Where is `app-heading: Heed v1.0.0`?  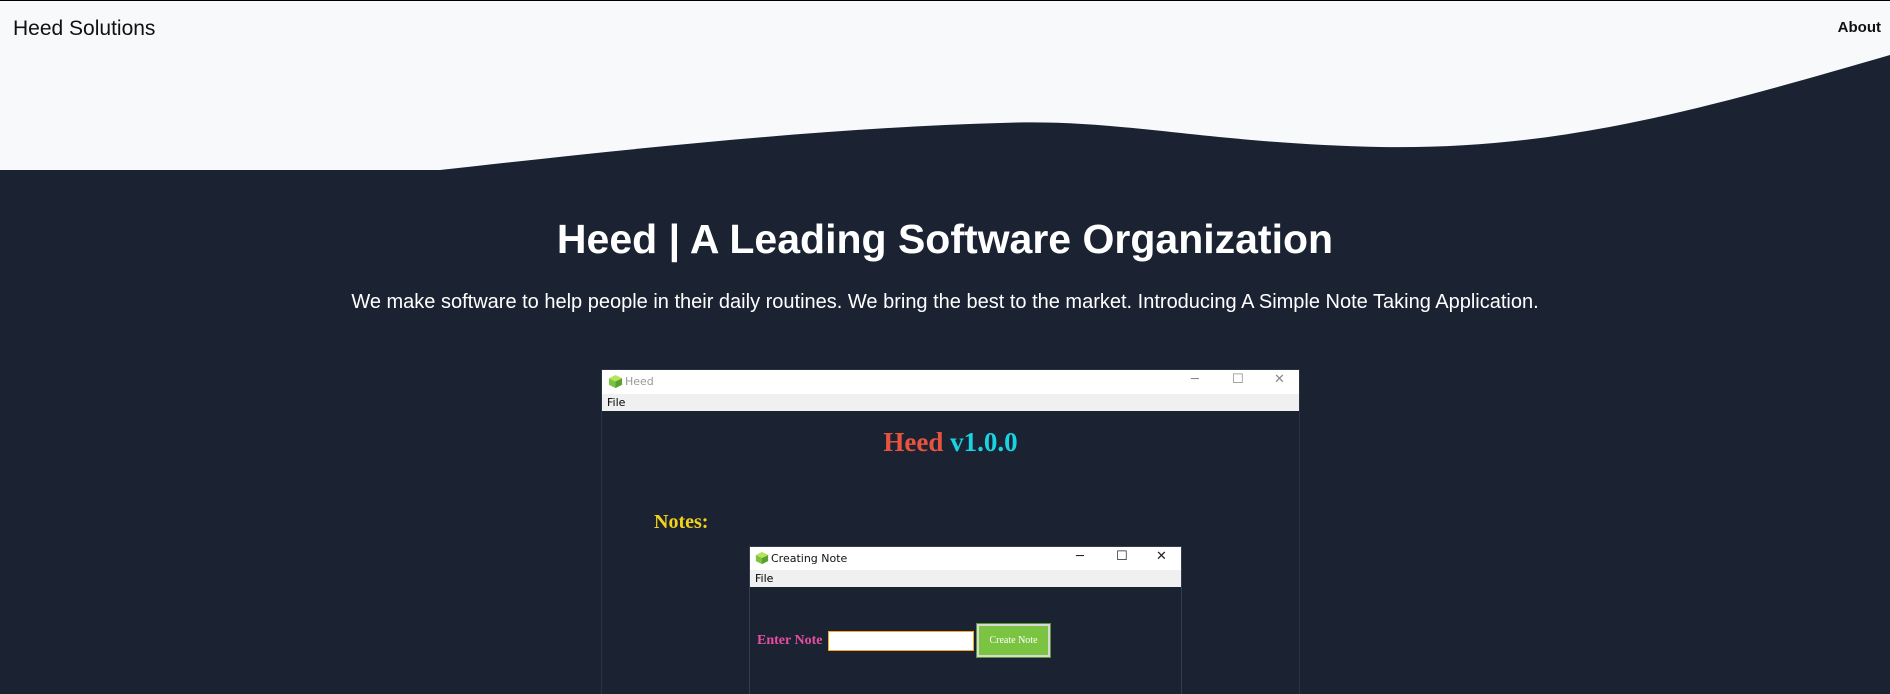 app-heading: Heed v1.0.0 is located at coordinates (950, 442).